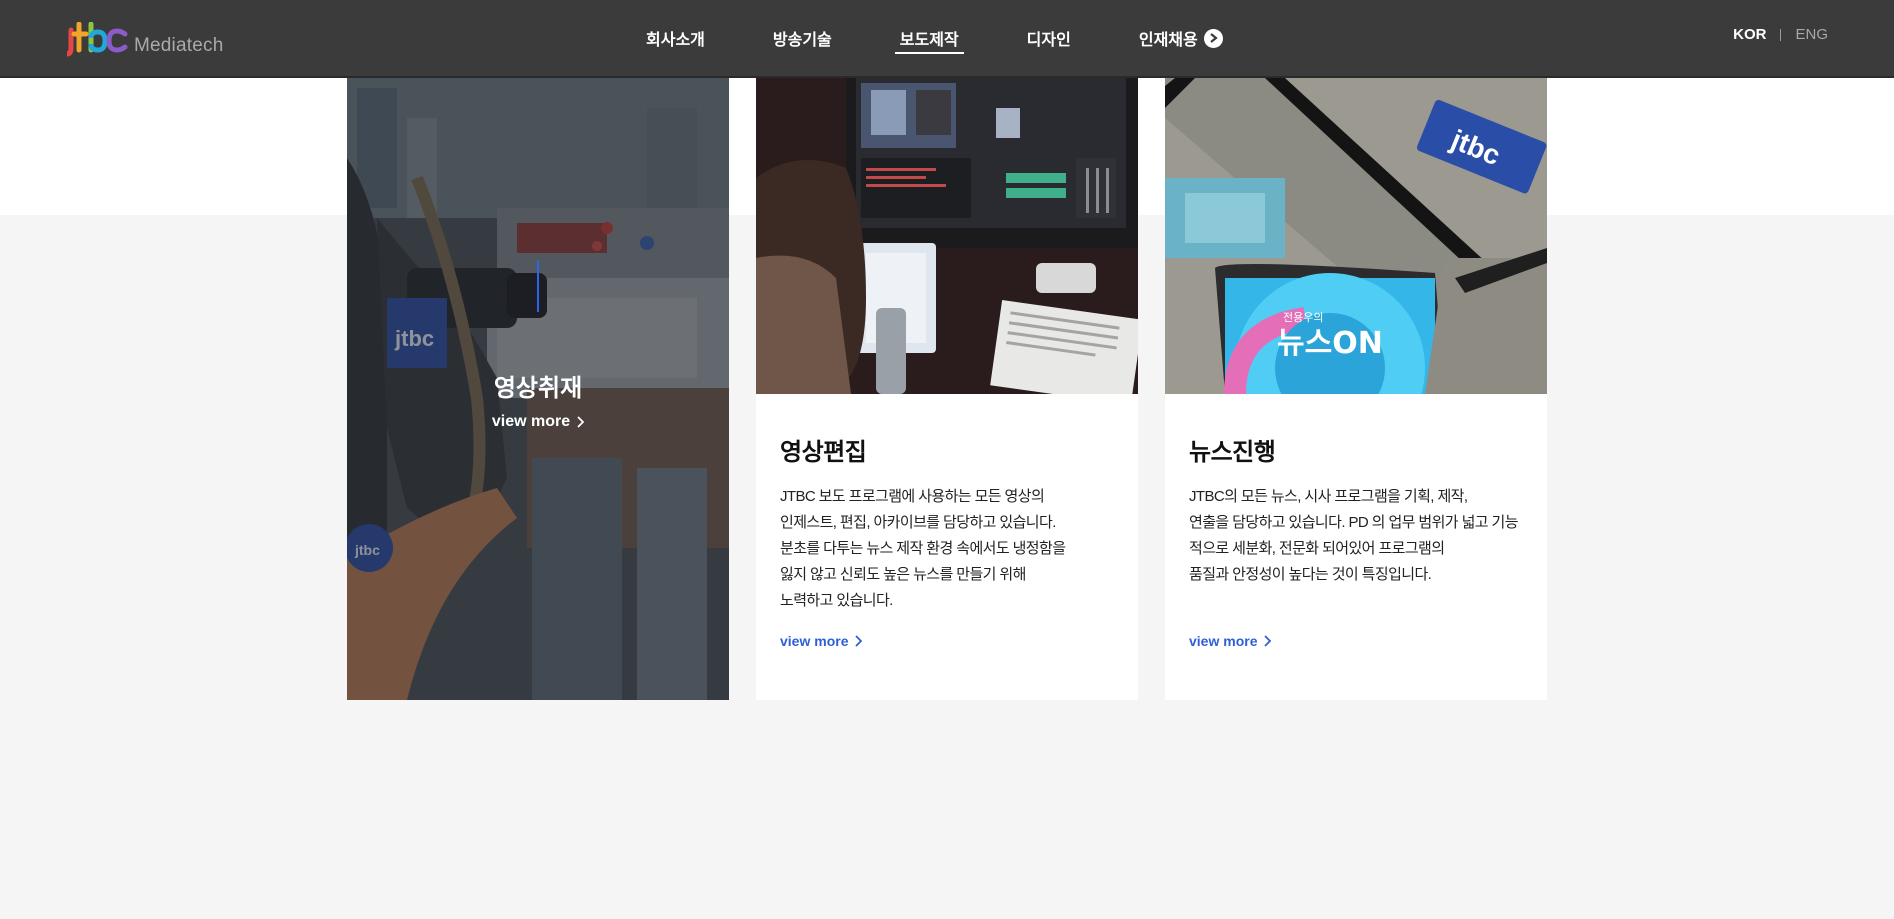 This screenshot has height=919, width=1894. Describe the element at coordinates (1213, 38) in the screenshot. I see `chevron-right-circle-icon` at that location.